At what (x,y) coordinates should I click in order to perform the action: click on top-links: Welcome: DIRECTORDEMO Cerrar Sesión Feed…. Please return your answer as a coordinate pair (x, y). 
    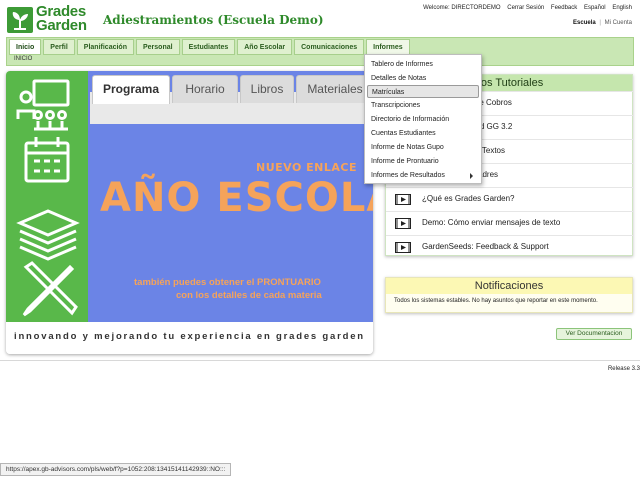
    Looking at the image, I should click on (525, 8).